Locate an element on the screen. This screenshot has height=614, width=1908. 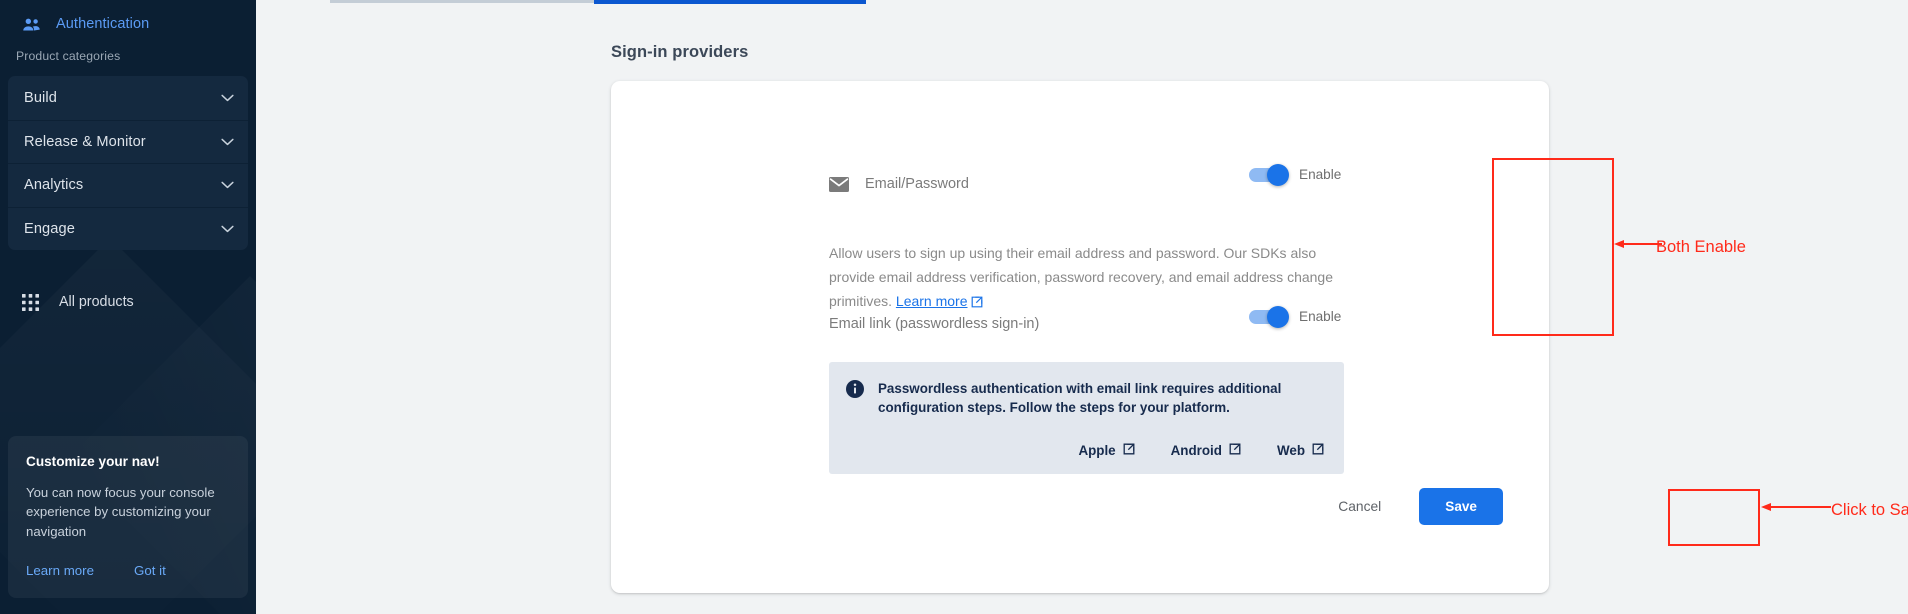
save-button: Save is located at coordinates (1461, 506).